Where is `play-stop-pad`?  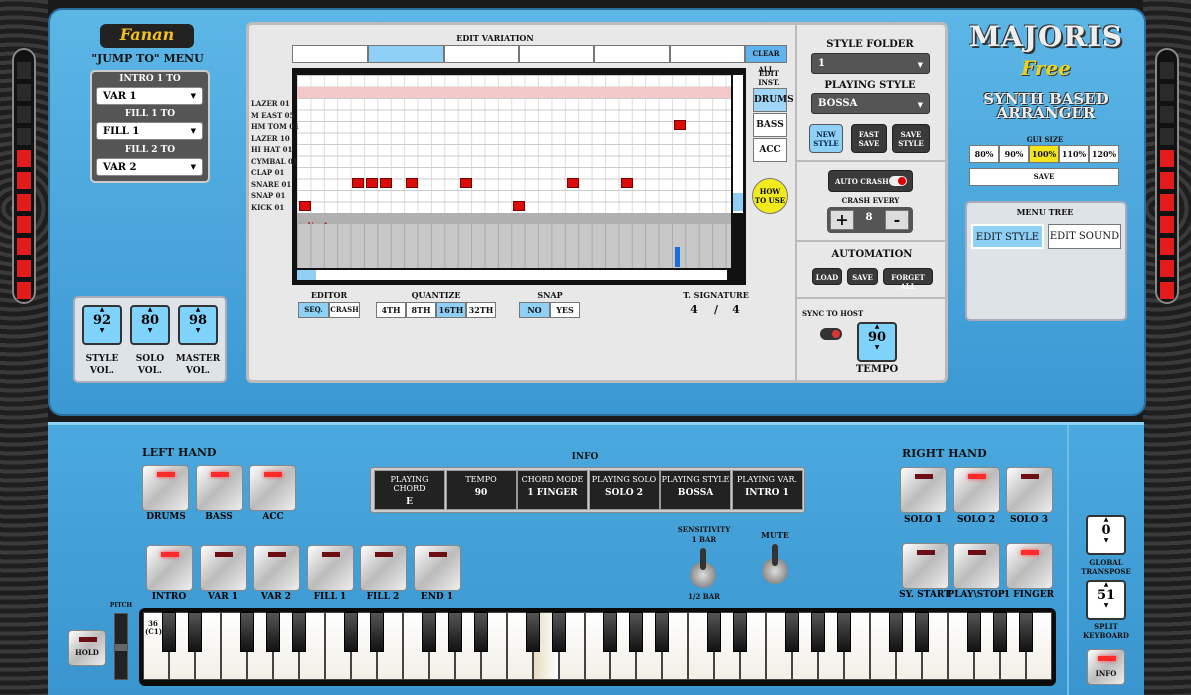 play-stop-pad is located at coordinates (976, 566).